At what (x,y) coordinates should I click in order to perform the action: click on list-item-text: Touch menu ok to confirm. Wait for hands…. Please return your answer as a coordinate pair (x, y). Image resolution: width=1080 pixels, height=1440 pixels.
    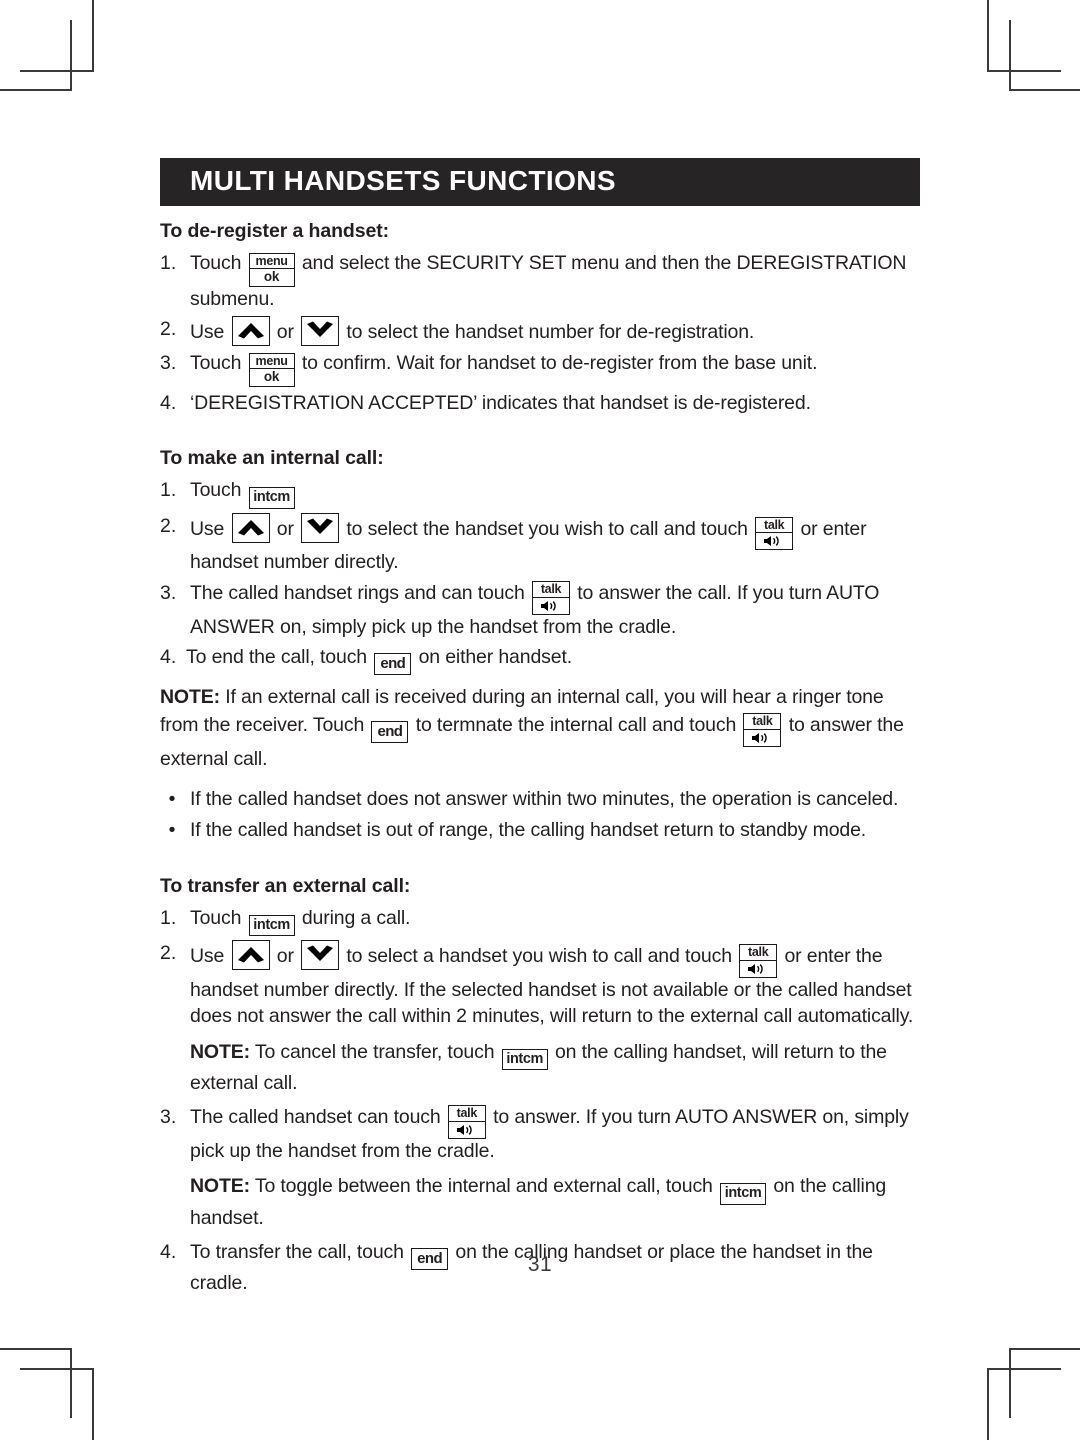
    Looking at the image, I should click on (555, 368).